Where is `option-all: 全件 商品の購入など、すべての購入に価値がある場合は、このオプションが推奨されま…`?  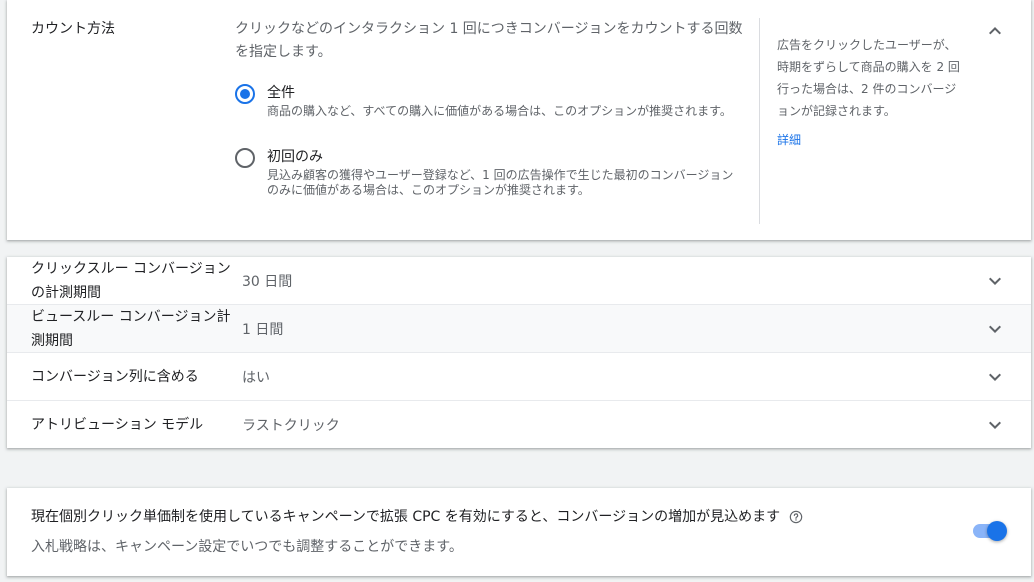 option-all: 全件 商品の購入など、すべての購入に価値がある場合は、このオプションが推奨されま… is located at coordinates (490, 110).